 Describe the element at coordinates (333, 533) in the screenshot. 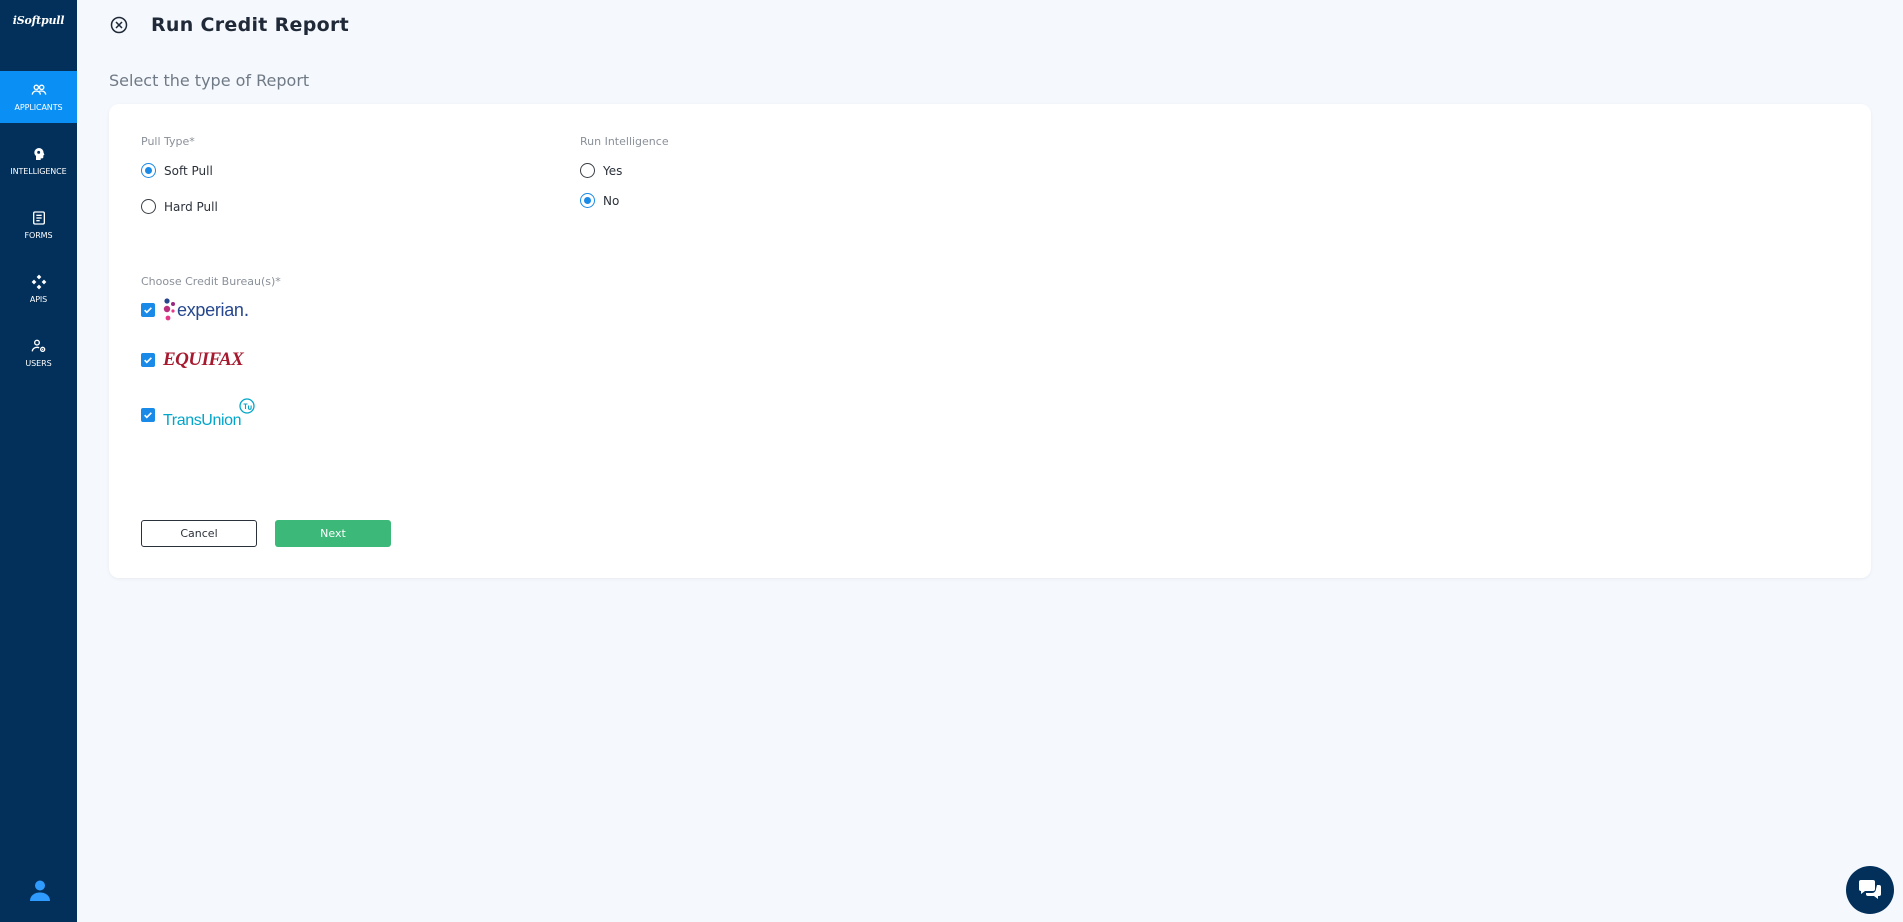

I see `next-button: Next` at that location.